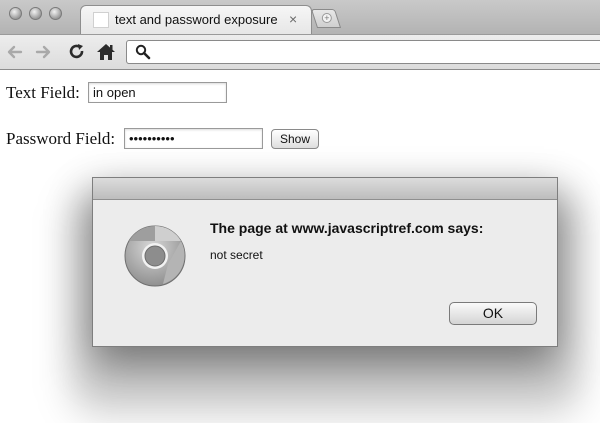 The image size is (600, 423). What do you see at coordinates (35, 13) in the screenshot?
I see `minimize-window-button` at bounding box center [35, 13].